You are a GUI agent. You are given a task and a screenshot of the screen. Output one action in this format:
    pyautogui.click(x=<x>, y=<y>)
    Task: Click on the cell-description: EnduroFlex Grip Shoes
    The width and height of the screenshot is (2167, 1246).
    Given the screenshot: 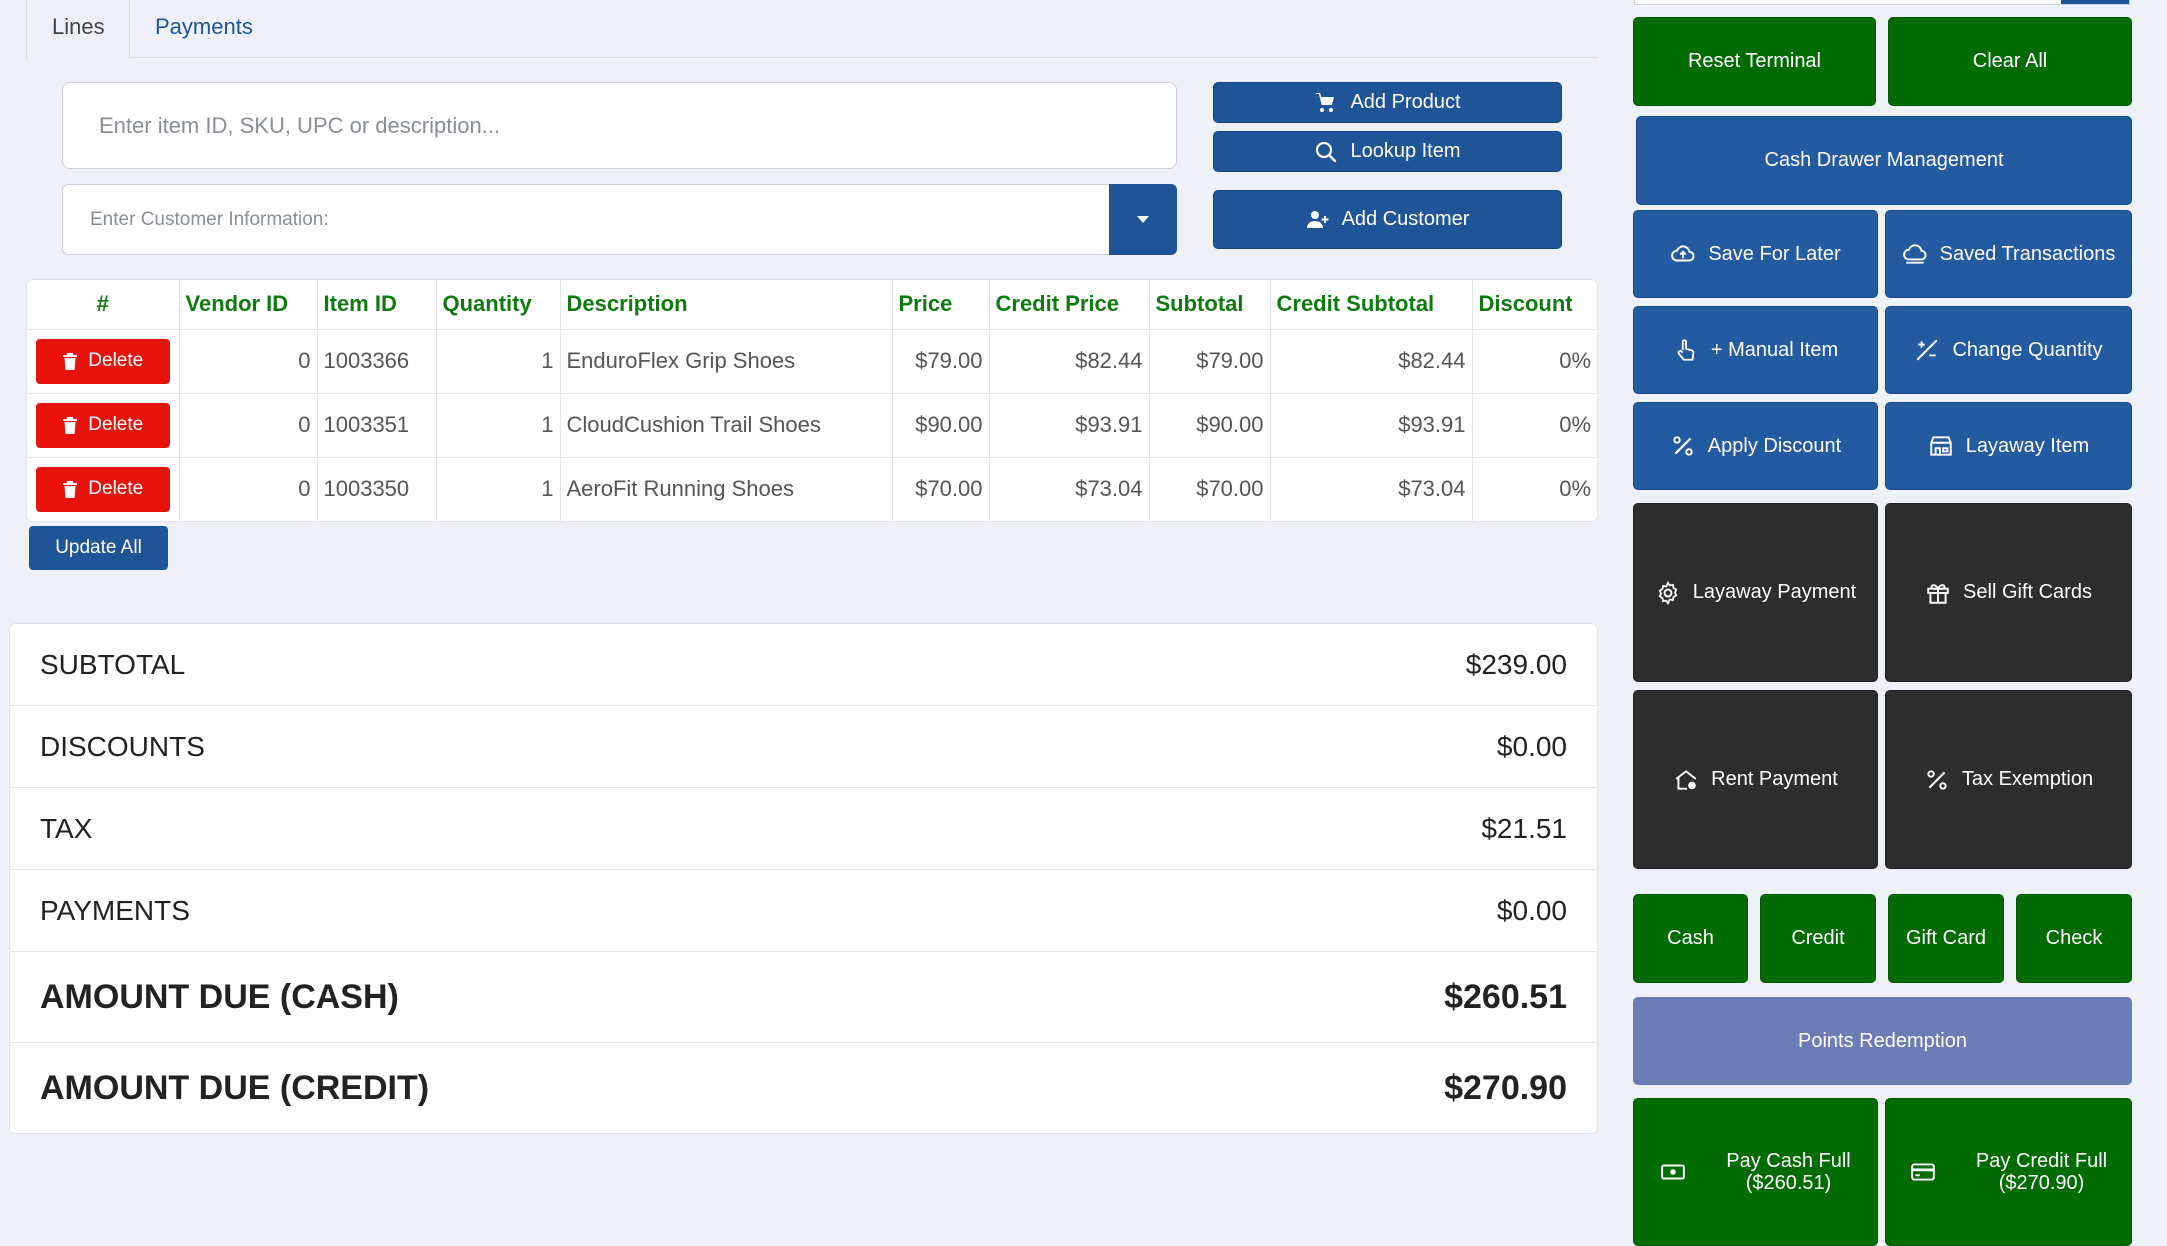 What is the action you would take?
    pyautogui.click(x=726, y=361)
    